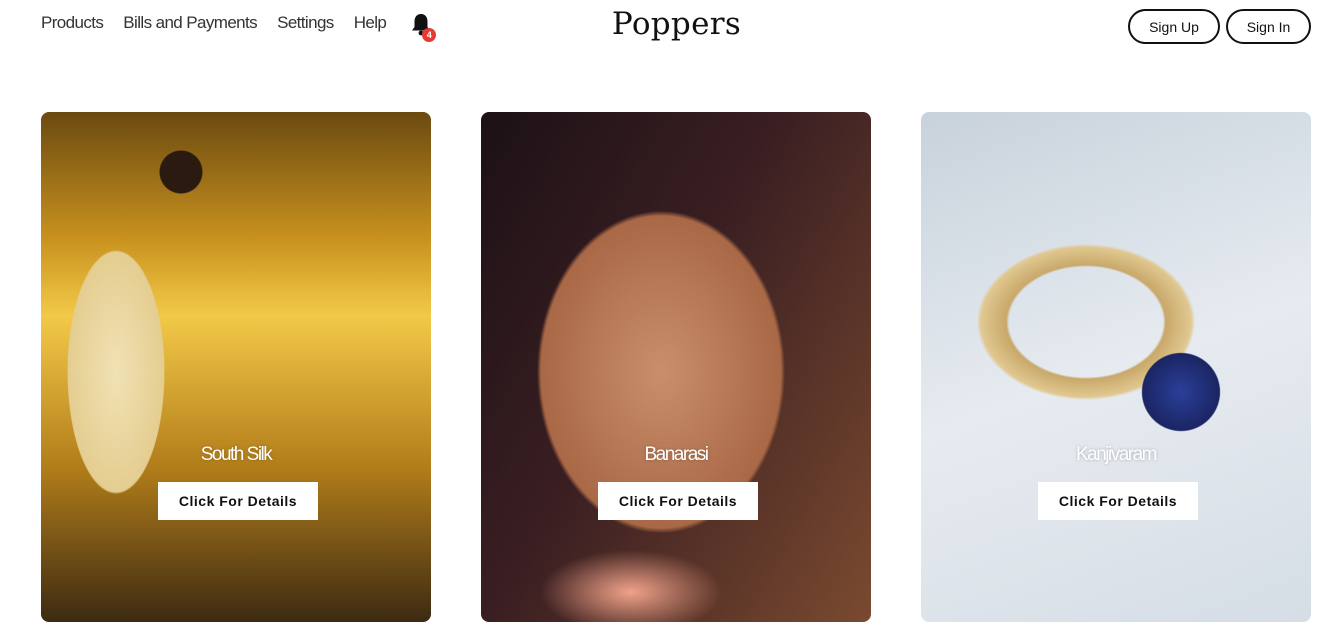  I want to click on card-title: Kanjivaram, so click(1116, 454).